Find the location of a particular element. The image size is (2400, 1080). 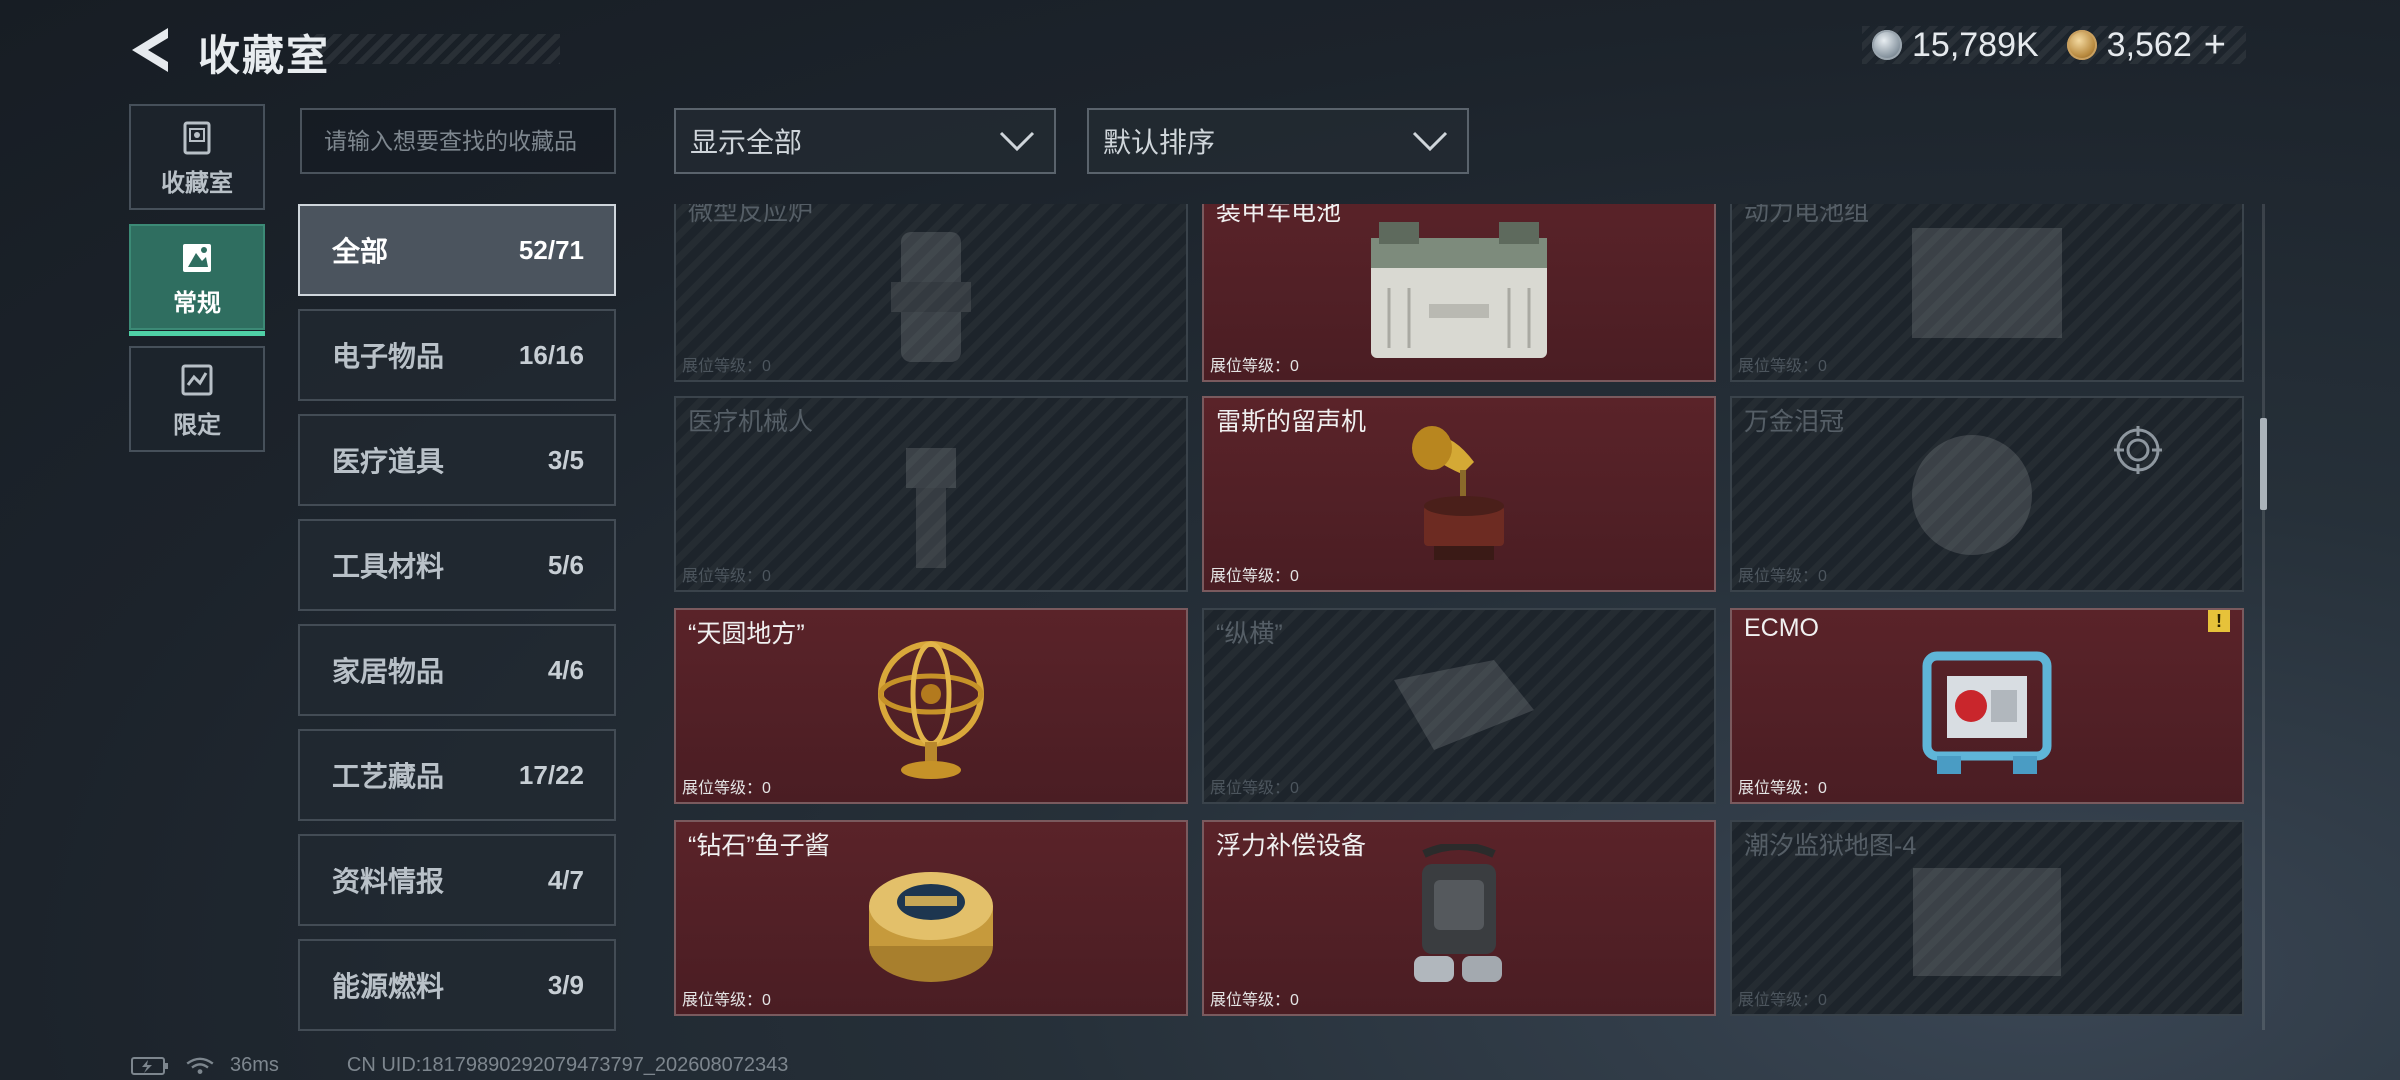

gold-currency-value: 3,562 is located at coordinates (2149, 44).